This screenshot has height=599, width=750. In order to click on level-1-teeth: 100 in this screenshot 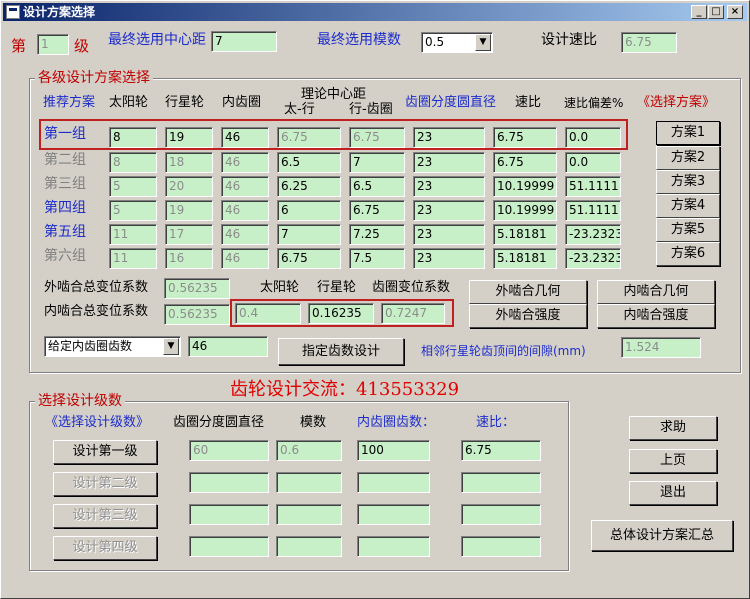, I will do `click(393, 450)`.